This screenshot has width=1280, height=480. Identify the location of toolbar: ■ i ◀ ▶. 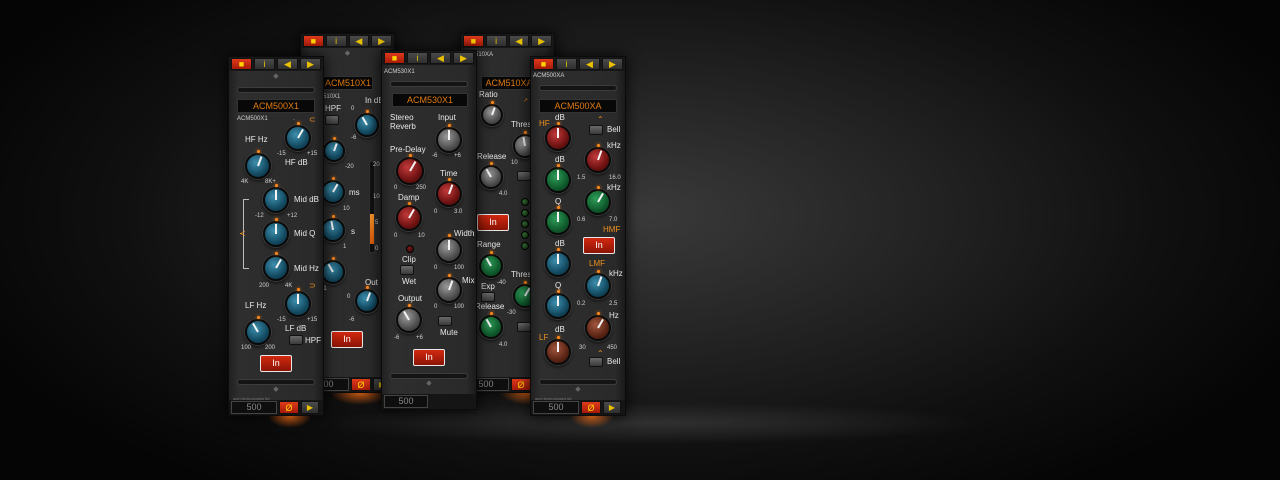
(347, 41).